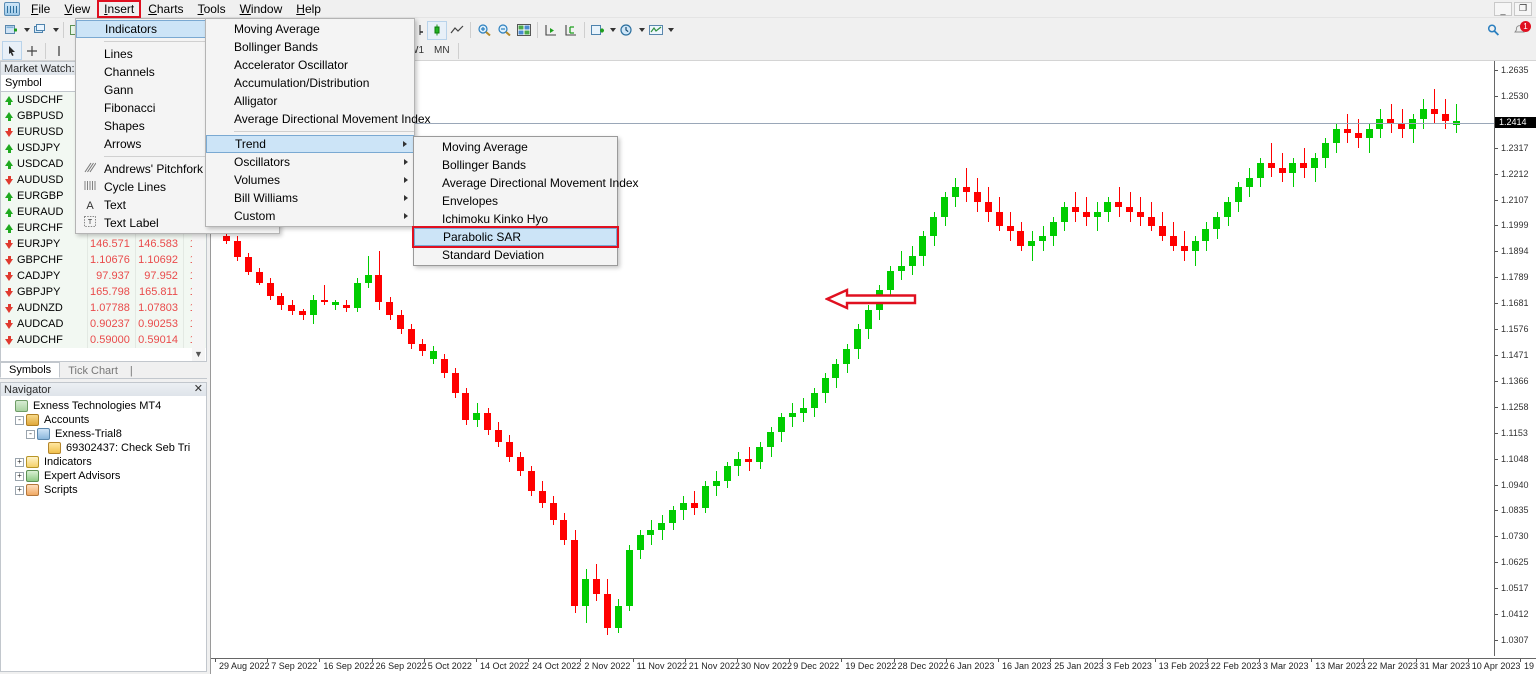 This screenshot has height=674, width=1536. Describe the element at coordinates (105, 448) in the screenshot. I see `navigator-item-69302437-check-seb-tri: 69302437: Check Seb Tri` at that location.